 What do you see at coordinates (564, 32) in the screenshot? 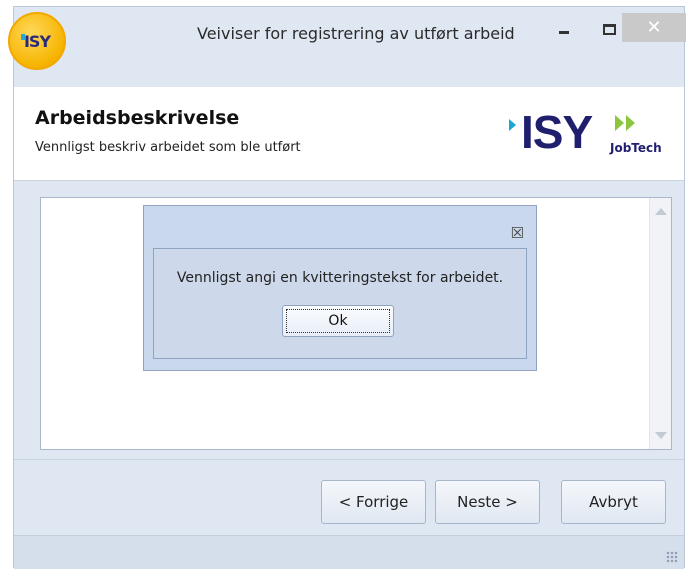
I see `minimize-icon` at bounding box center [564, 32].